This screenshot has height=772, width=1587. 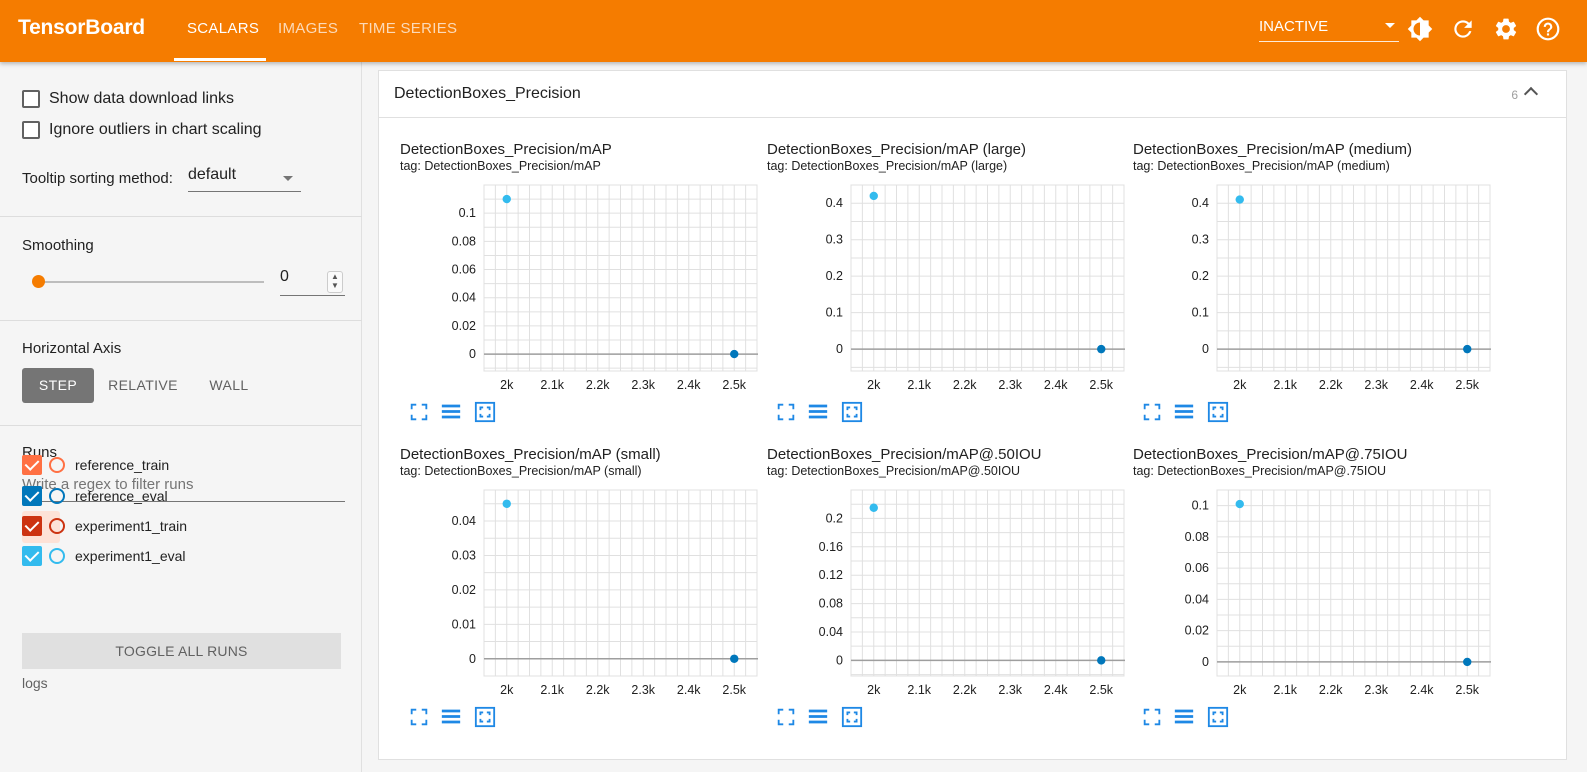 I want to click on spinner-arrows-icon: ▲ ▼, so click(x=335, y=282).